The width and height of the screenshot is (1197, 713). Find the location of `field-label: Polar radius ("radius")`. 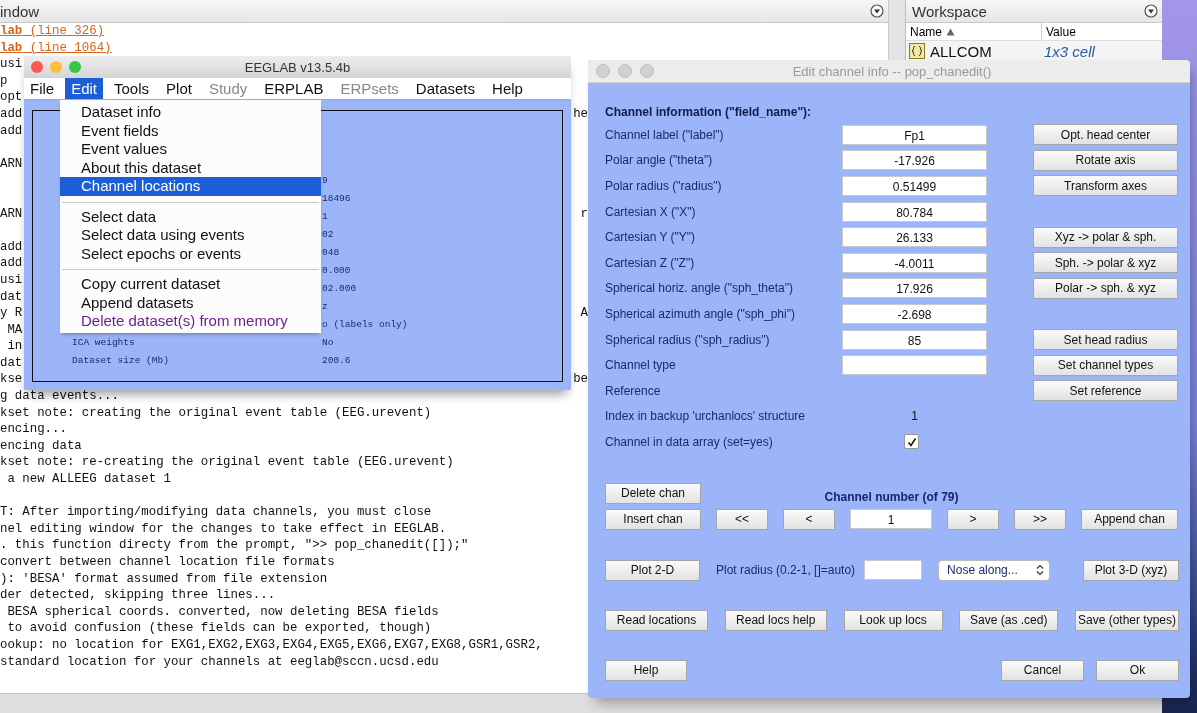

field-label: Polar radius ("radius") is located at coordinates (664, 186).